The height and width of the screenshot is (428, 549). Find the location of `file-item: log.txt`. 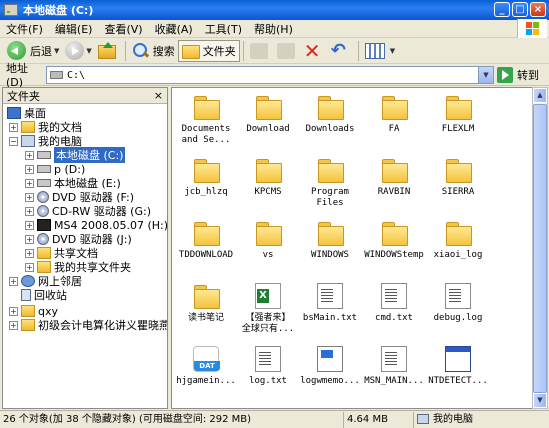

file-item: log.txt is located at coordinates (268, 366).